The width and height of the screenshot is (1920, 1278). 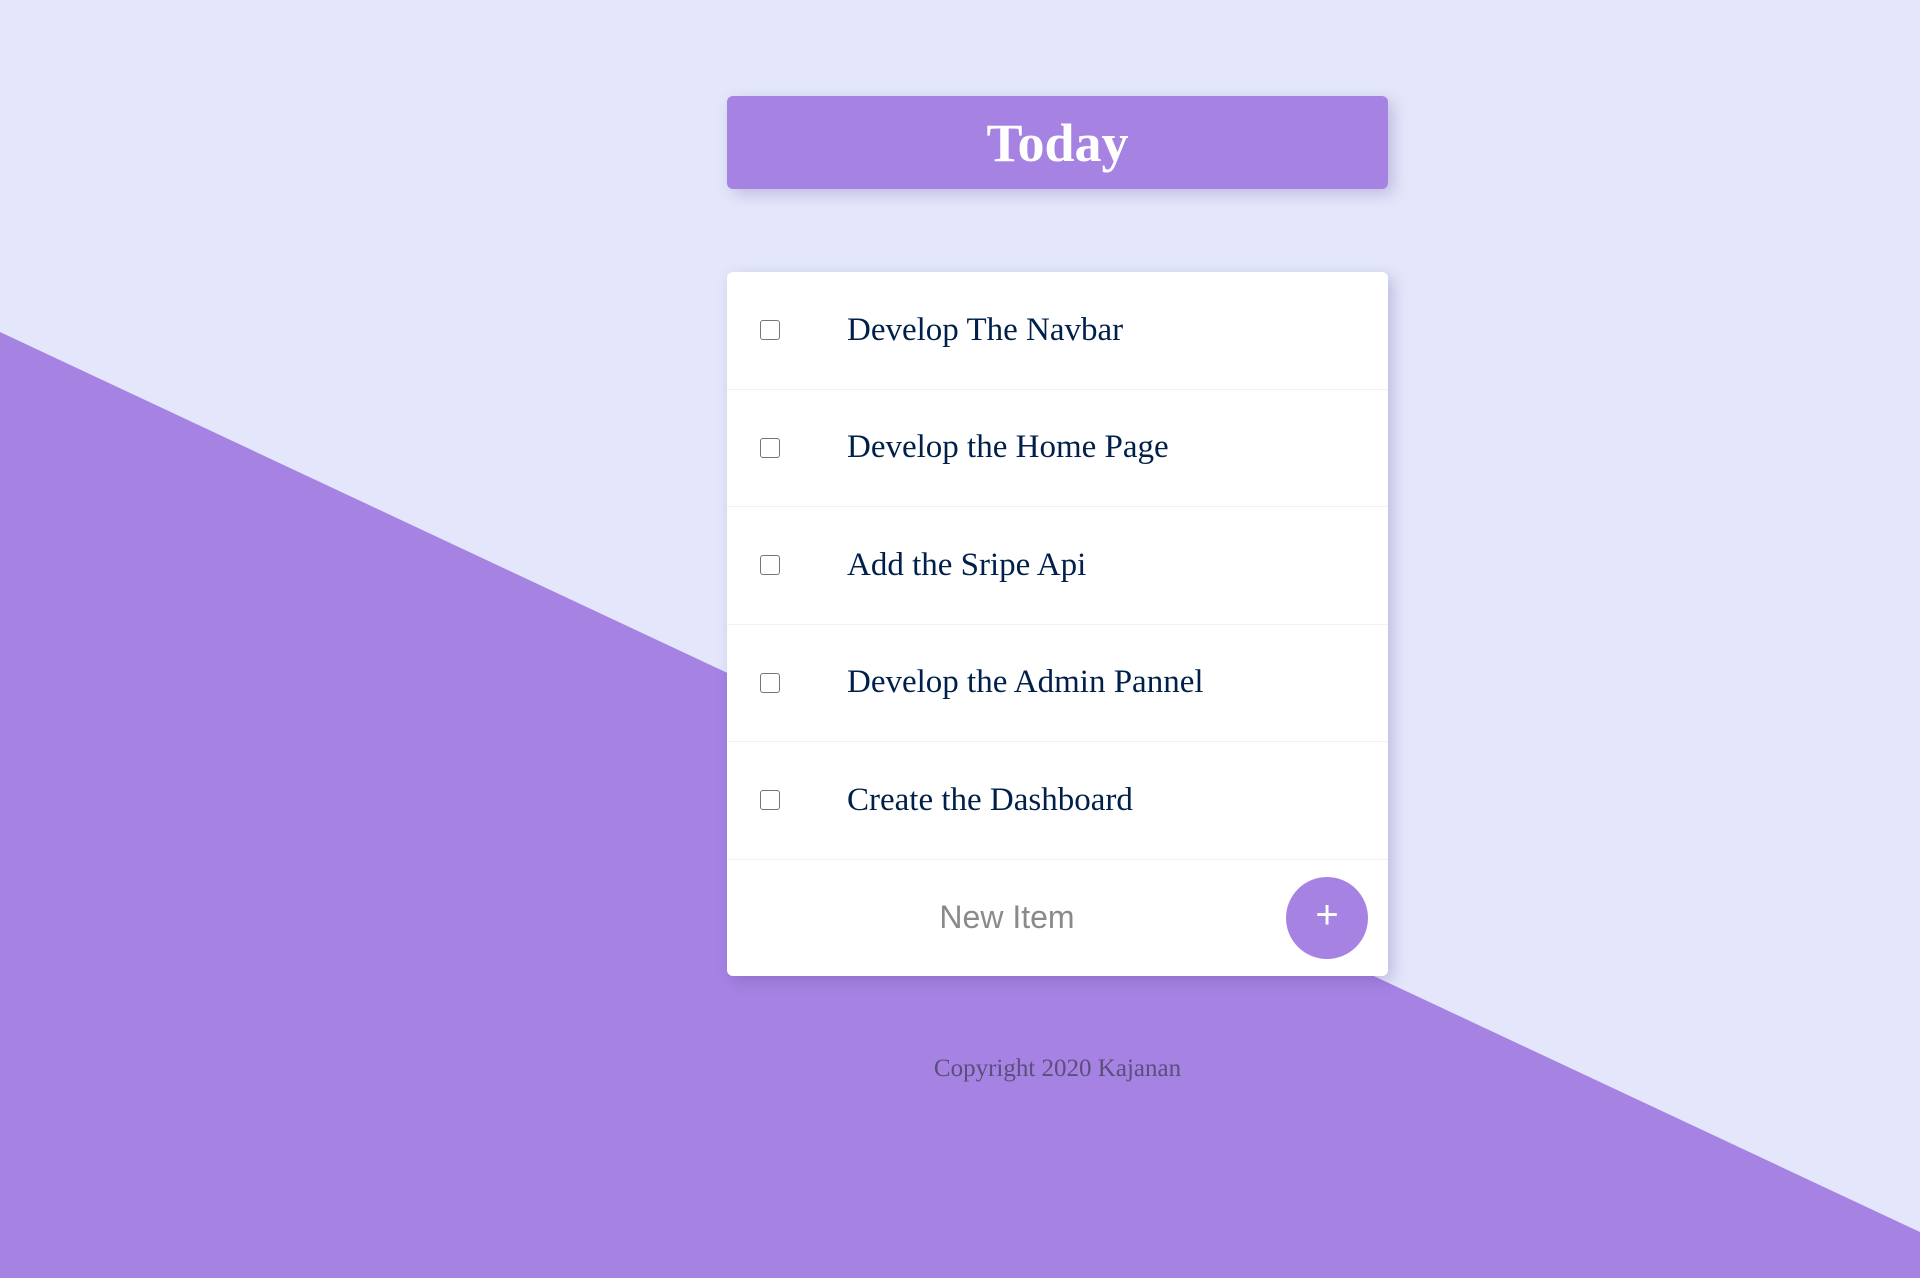 I want to click on plus-icon: +, so click(x=1327, y=914).